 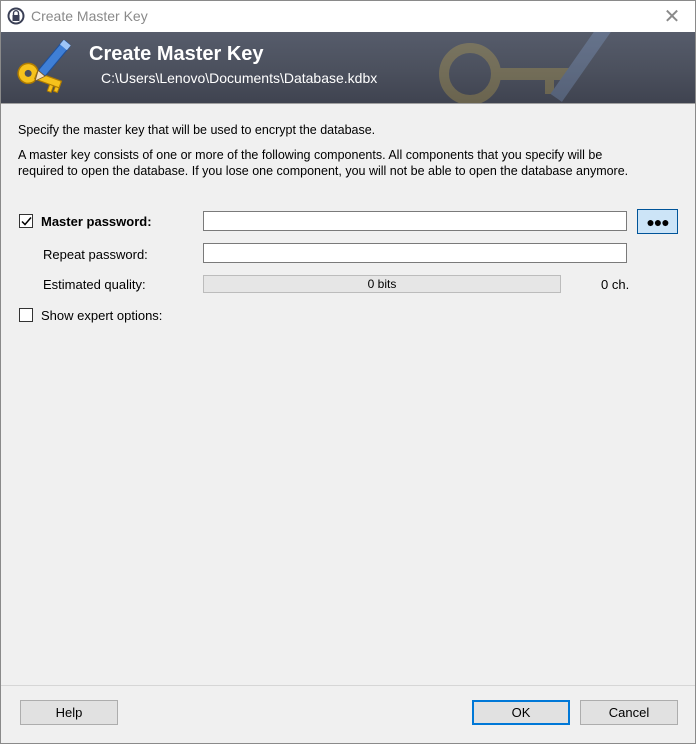 I want to click on quality-progress-bar: 0 bits, so click(x=382, y=284).